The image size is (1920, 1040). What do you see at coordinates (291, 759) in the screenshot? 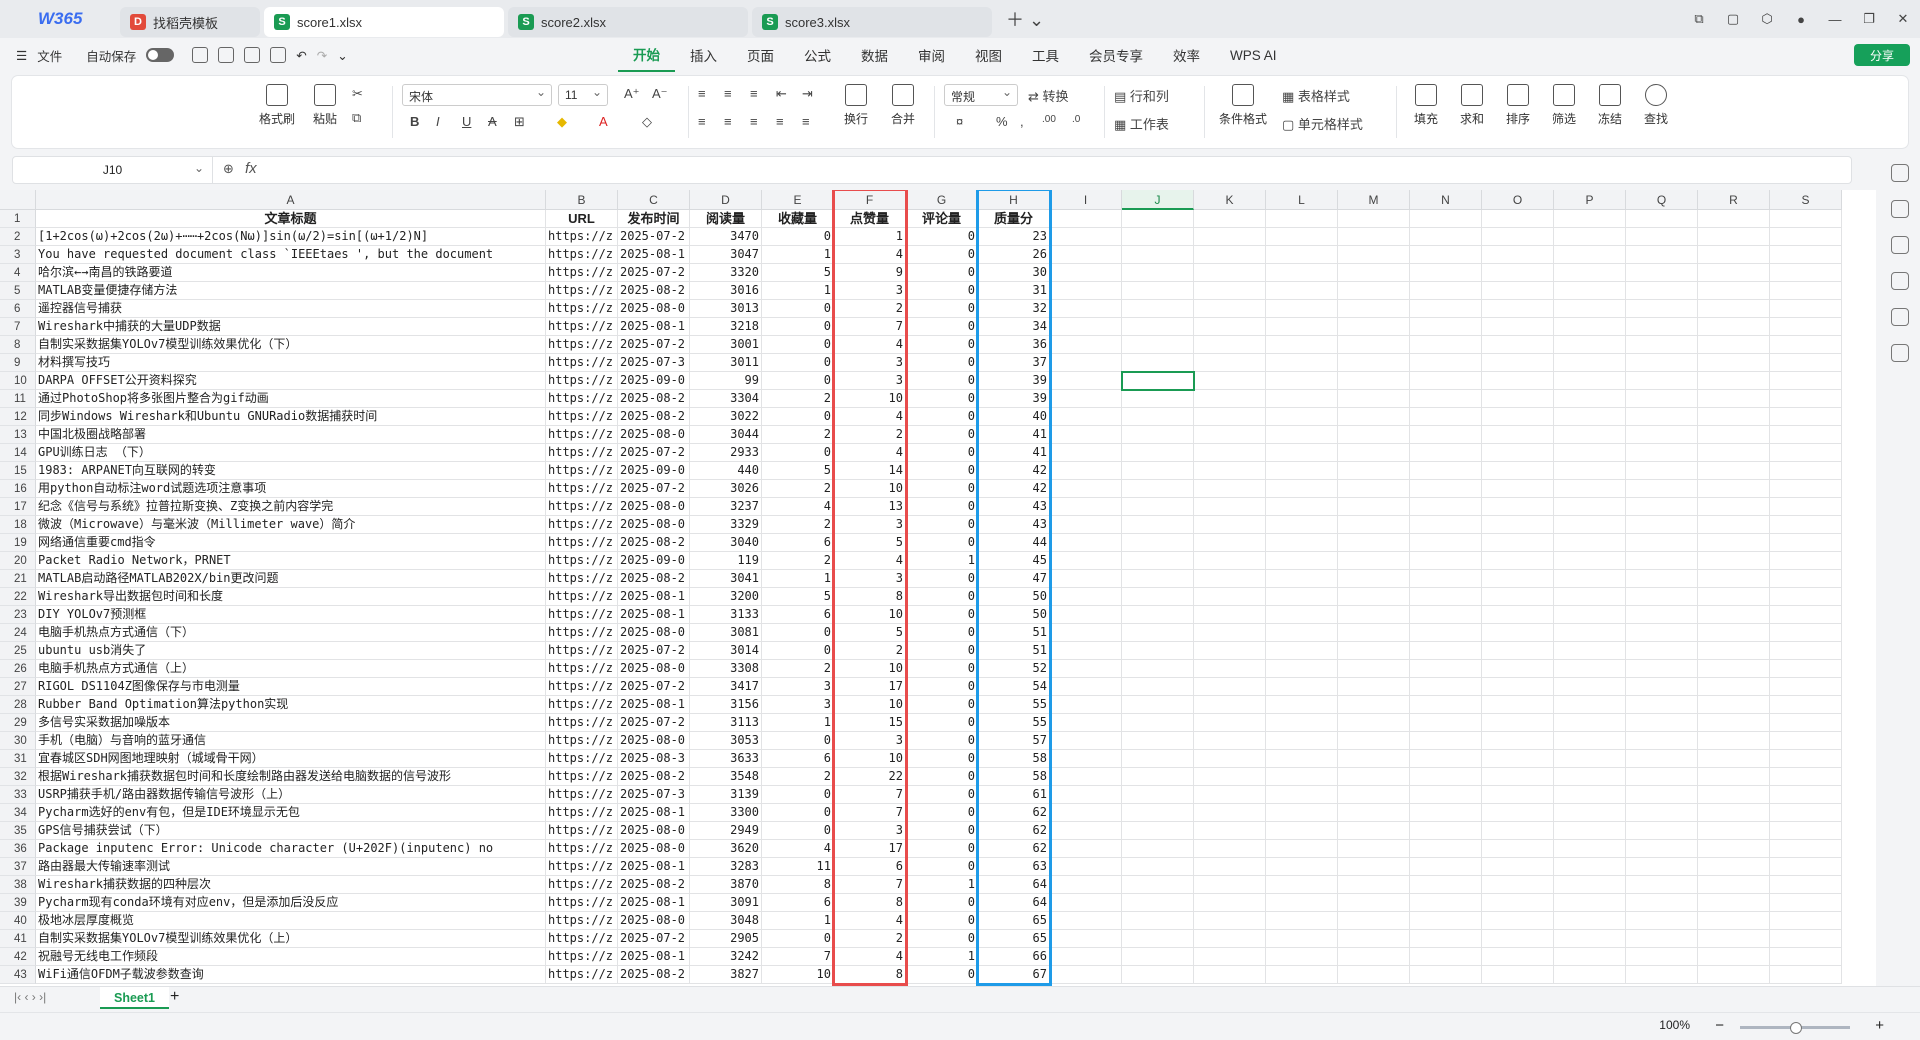
I see `table-cell: 宜春城区SDH网图地理映射（城域骨干网）` at bounding box center [291, 759].